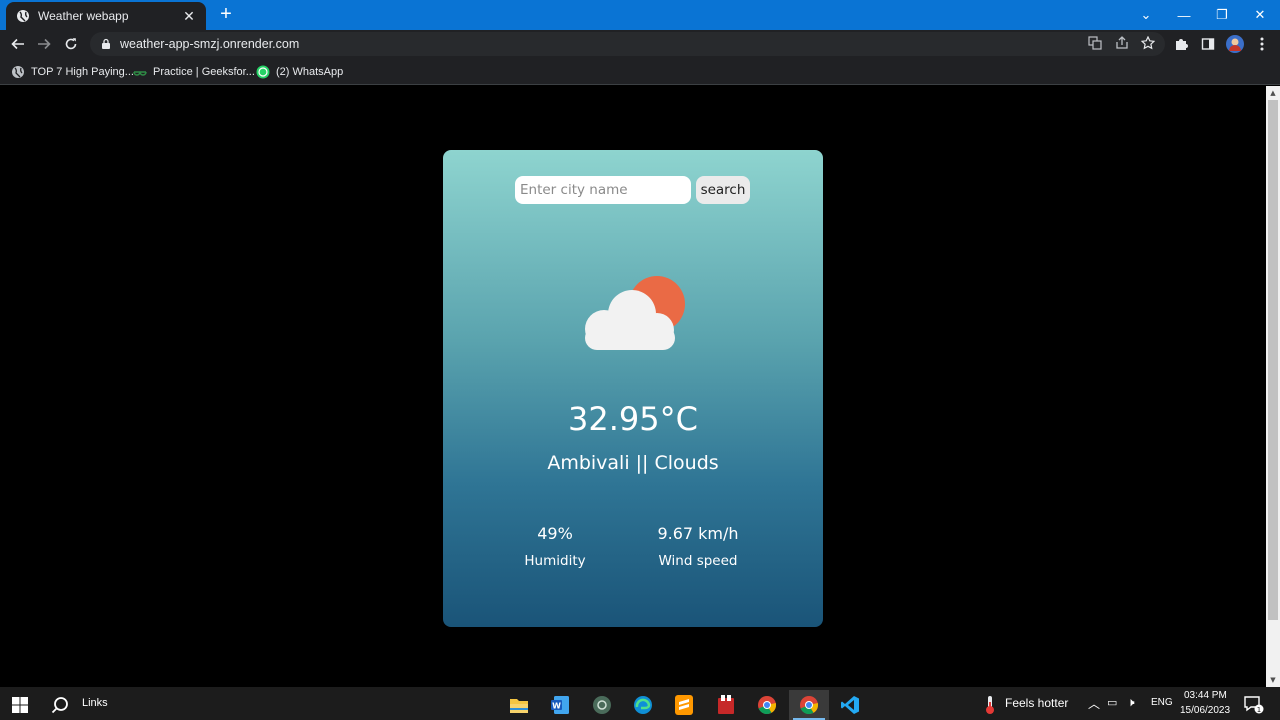 This screenshot has width=1280, height=720. Describe the element at coordinates (44, 44) in the screenshot. I see `forward-arrow-icon` at that location.